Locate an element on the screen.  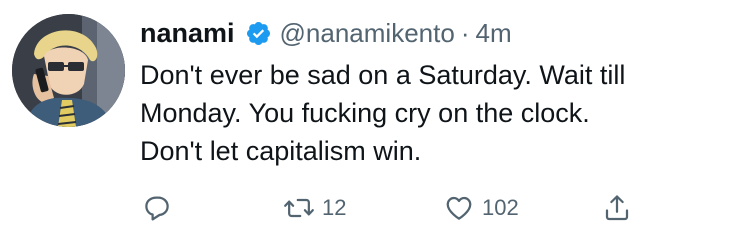
retweet-icon is located at coordinates (299, 208).